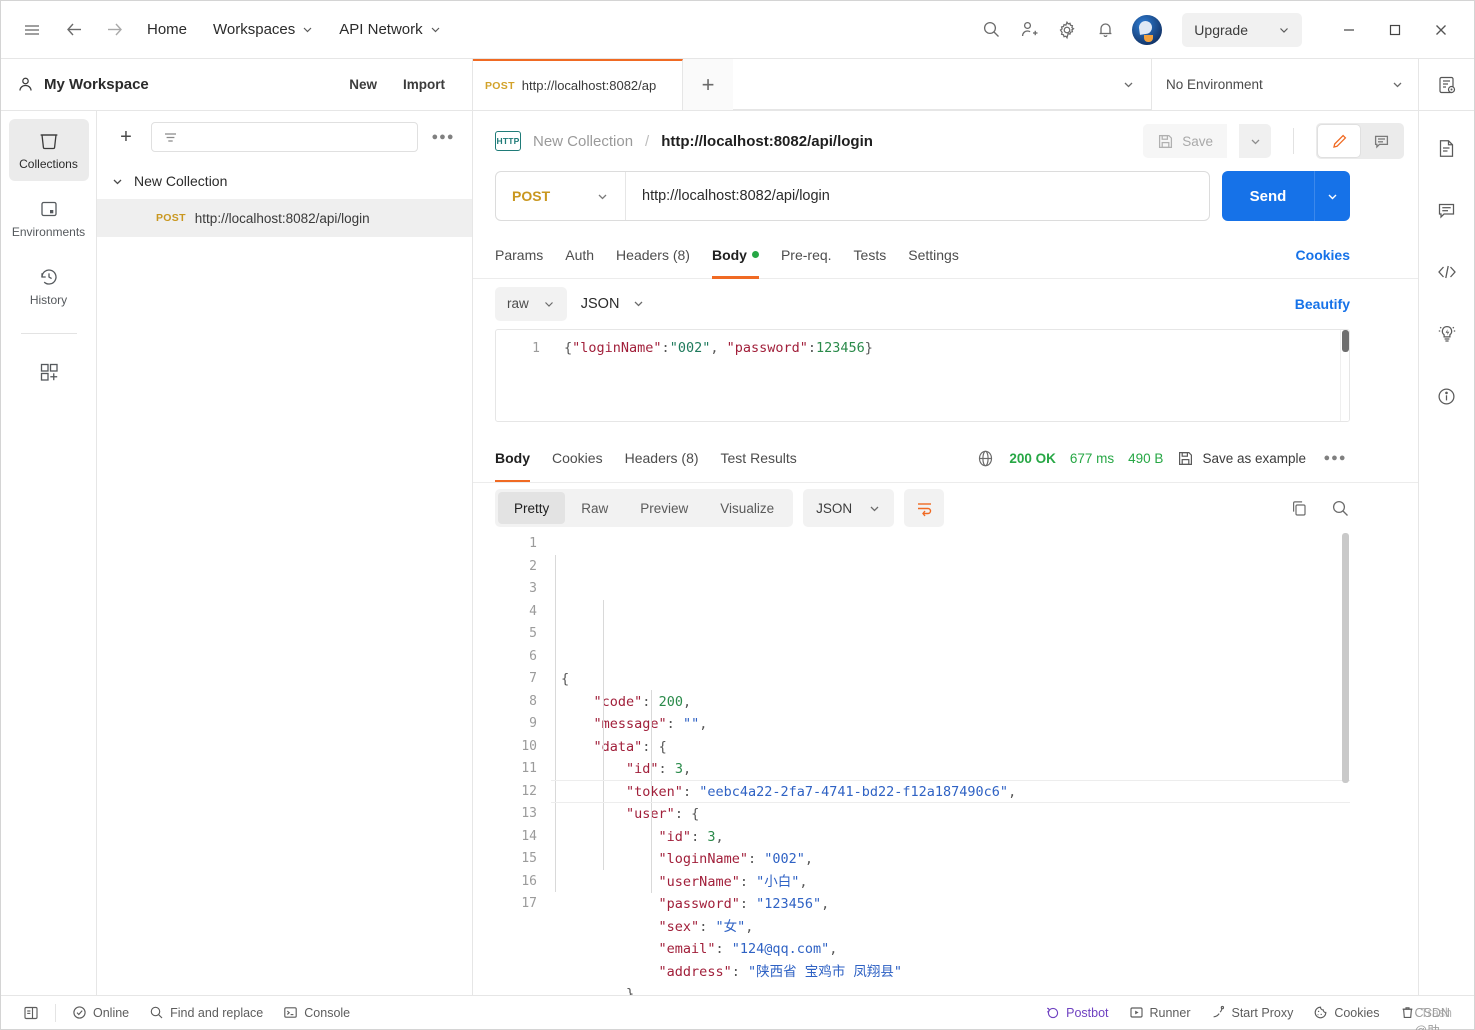 This screenshot has height=1030, width=1475. I want to click on search-input, so click(284, 137).